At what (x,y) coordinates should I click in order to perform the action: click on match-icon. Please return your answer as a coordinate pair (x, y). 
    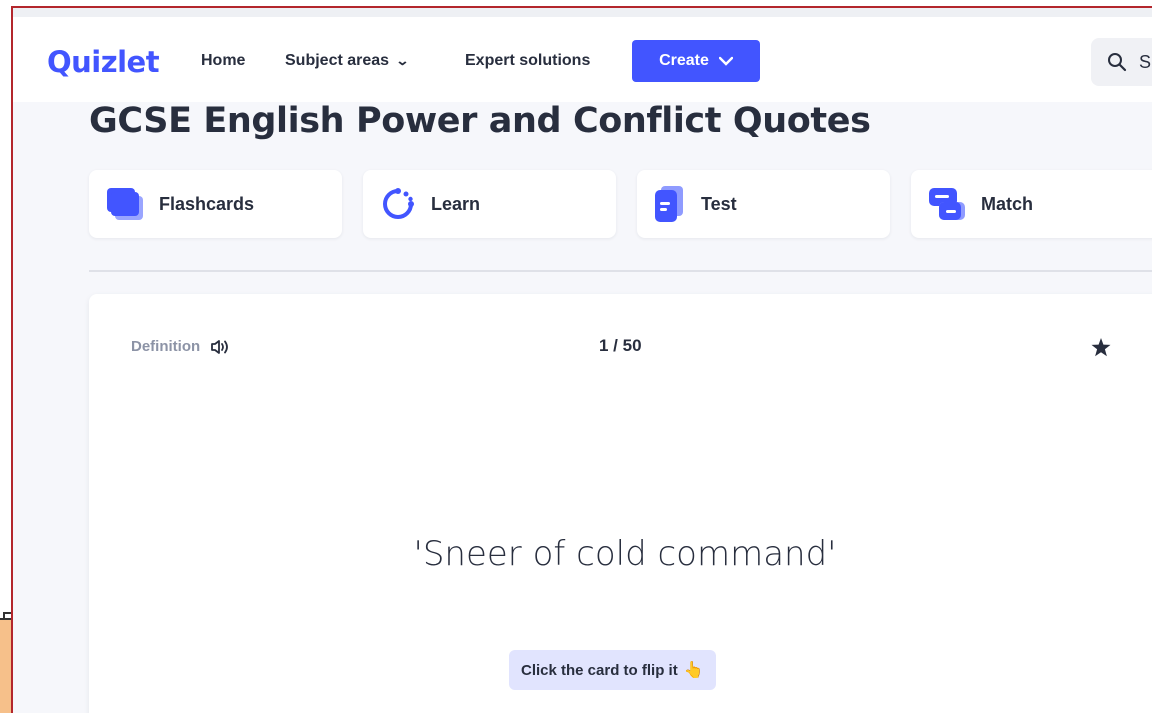
    Looking at the image, I should click on (947, 204).